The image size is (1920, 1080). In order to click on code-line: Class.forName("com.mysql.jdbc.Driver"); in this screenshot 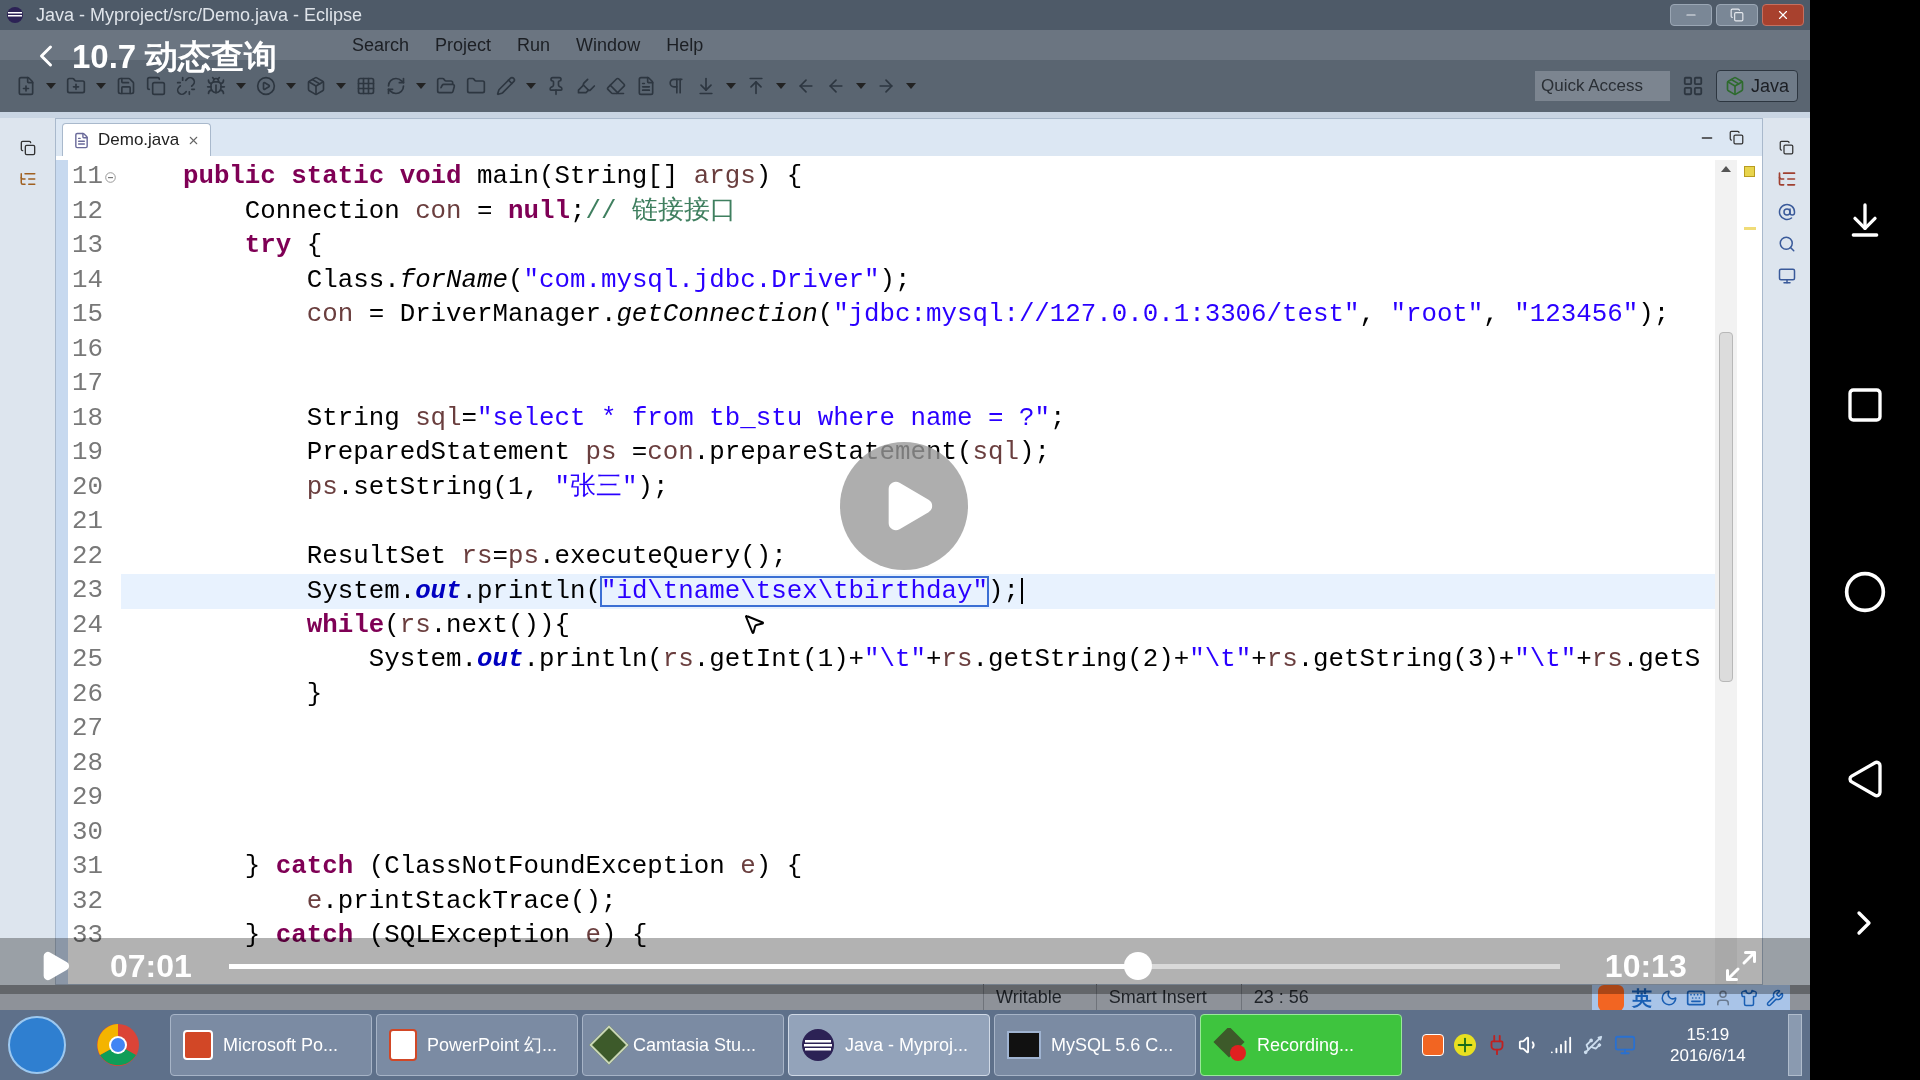, I will do `click(608, 280)`.